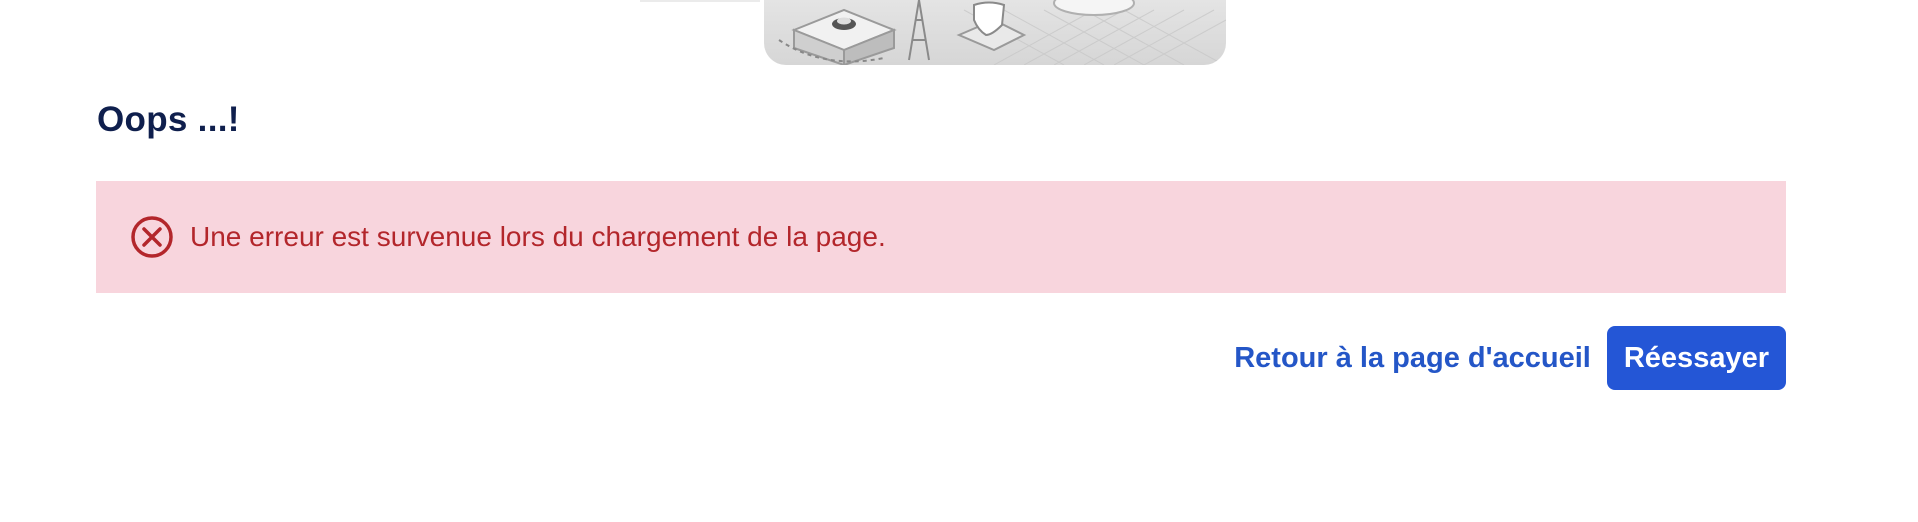 The width and height of the screenshot is (1918, 522). What do you see at coordinates (1002, 32) in the screenshot?
I see `isometric-server-illustration-icon` at bounding box center [1002, 32].